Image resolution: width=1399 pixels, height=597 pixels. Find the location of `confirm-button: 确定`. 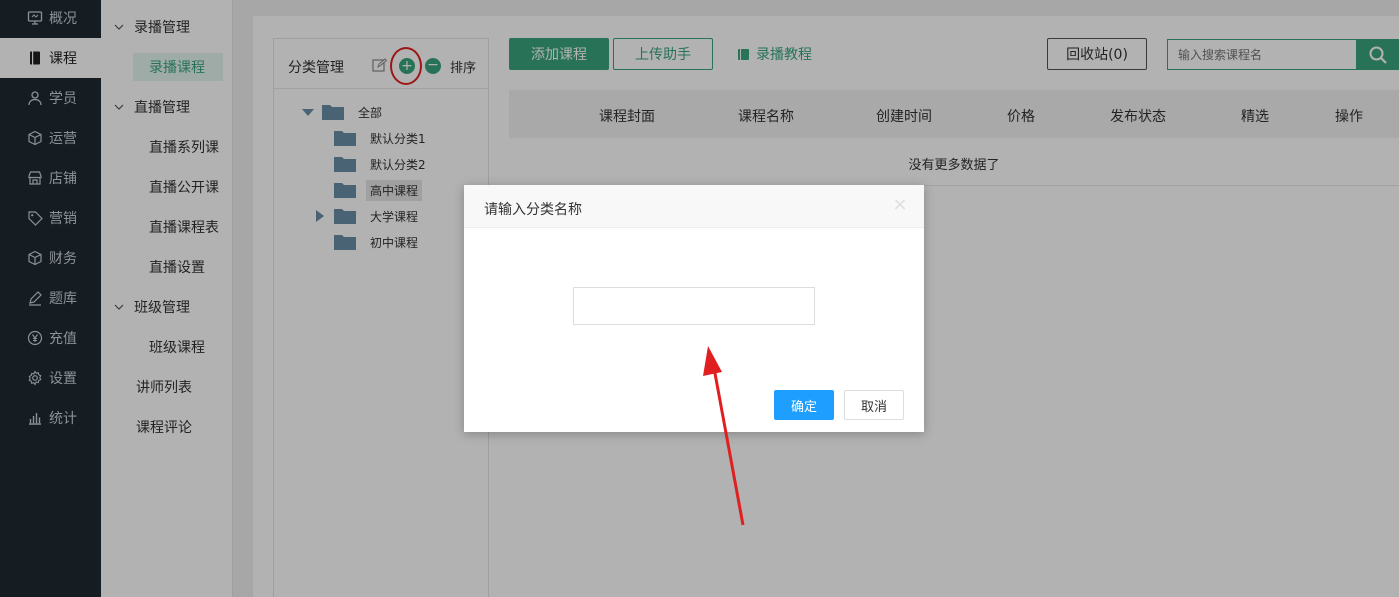

confirm-button: 确定 is located at coordinates (804, 405).